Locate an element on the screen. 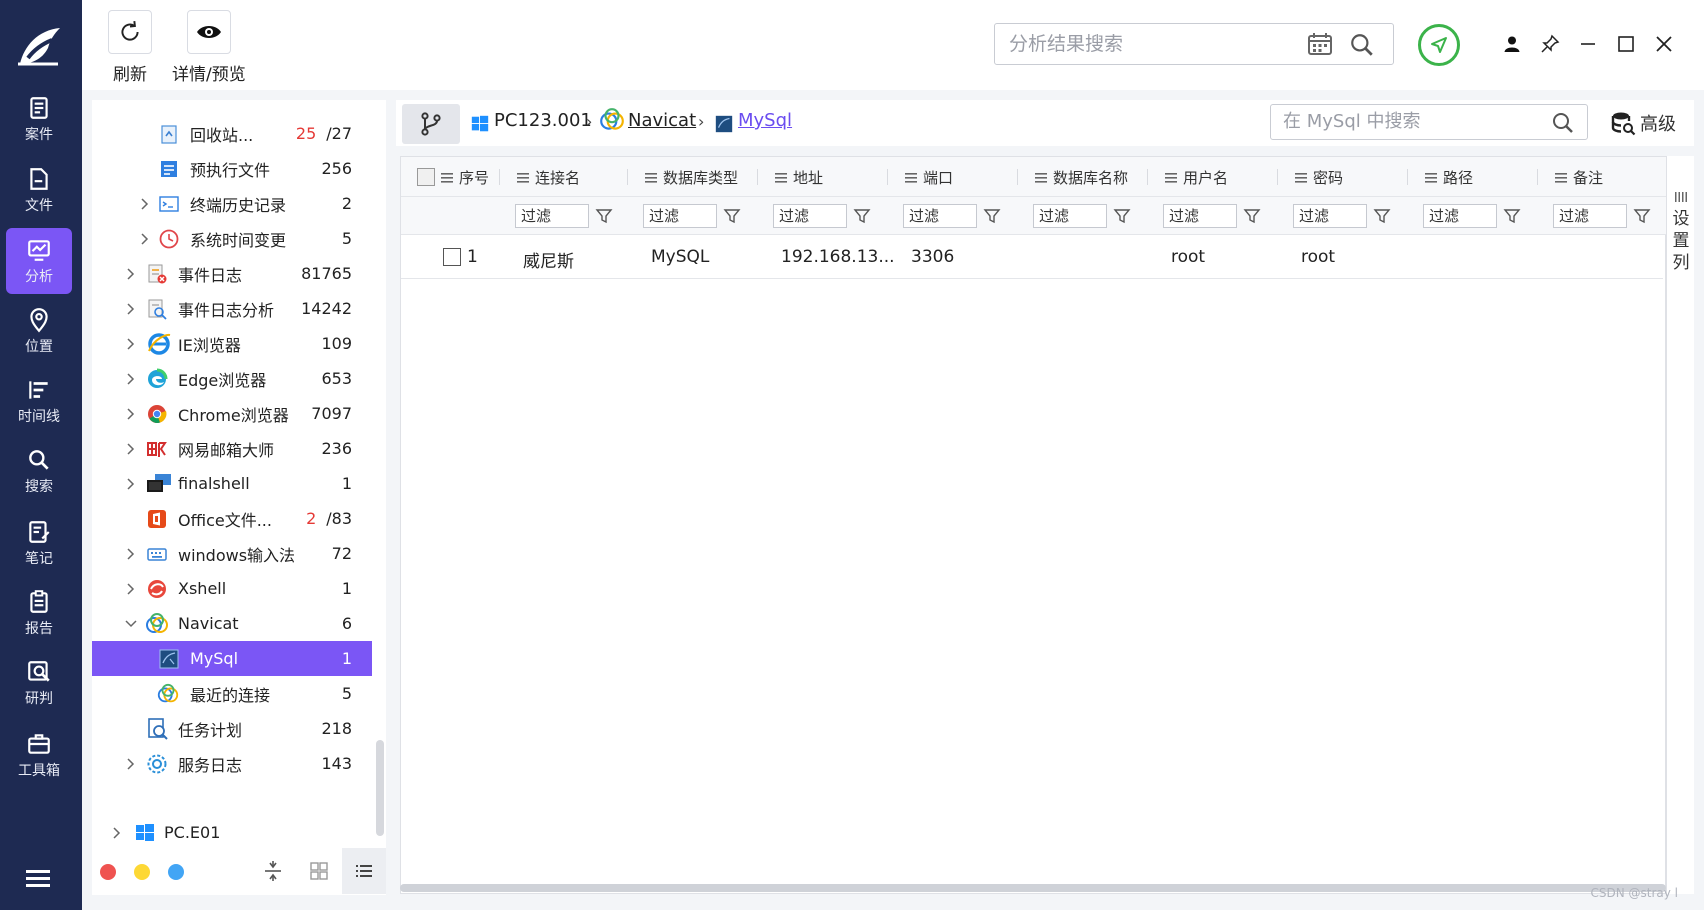  tree-item-edge: Edge浏览器 653 is located at coordinates (232, 378).